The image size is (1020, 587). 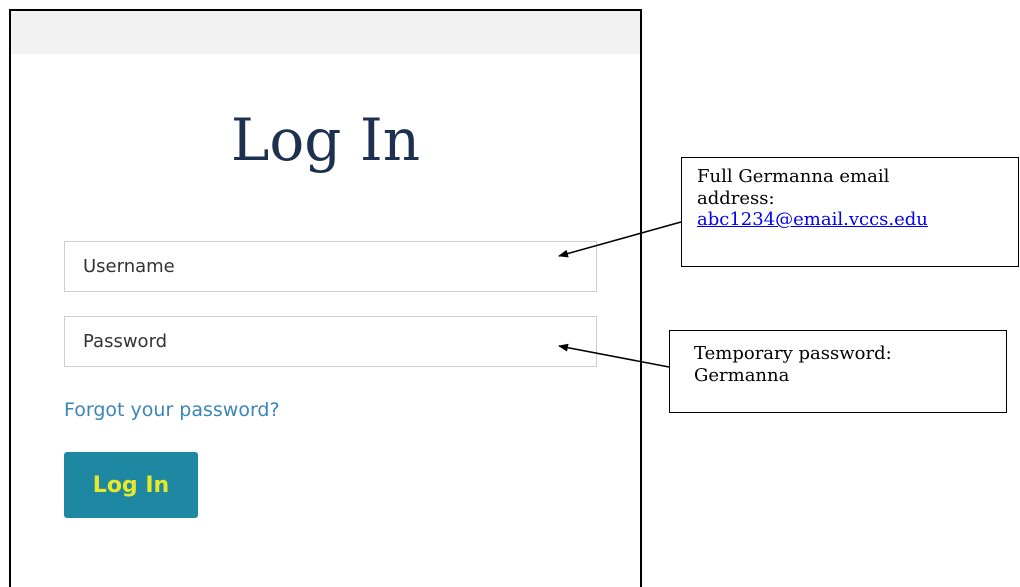 What do you see at coordinates (325, 140) in the screenshot?
I see `page-title: Log In` at bounding box center [325, 140].